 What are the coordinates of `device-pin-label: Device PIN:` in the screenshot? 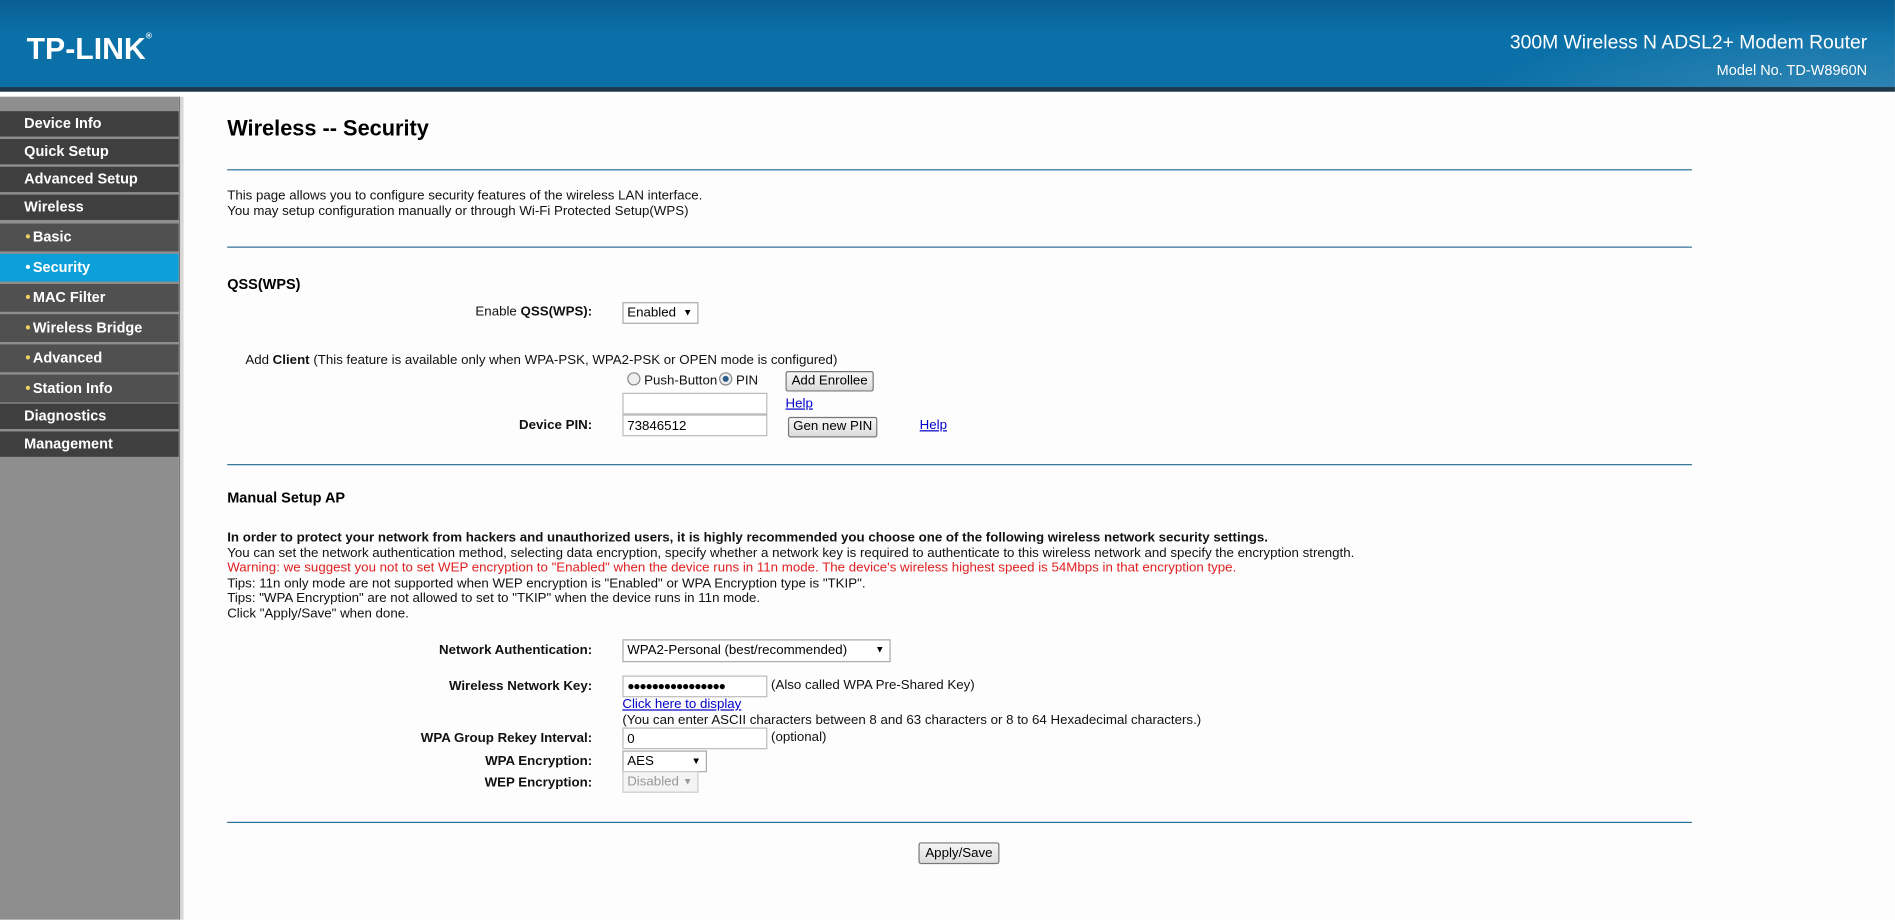 It's located at (556, 425).